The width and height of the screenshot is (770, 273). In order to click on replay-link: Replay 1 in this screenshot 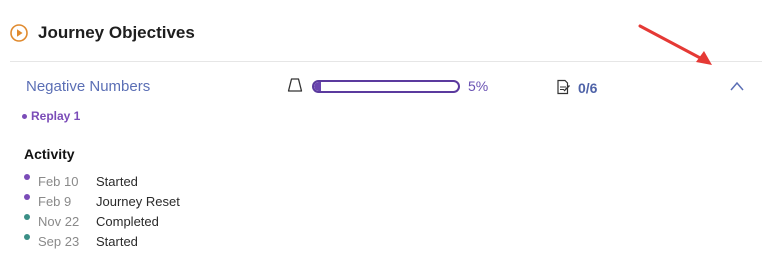, I will do `click(51, 116)`.